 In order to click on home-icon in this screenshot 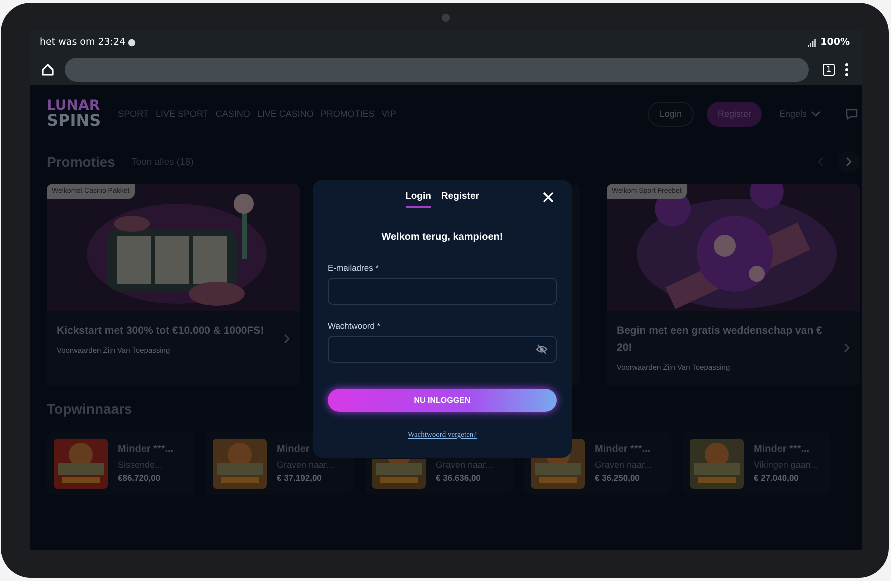, I will do `click(48, 70)`.